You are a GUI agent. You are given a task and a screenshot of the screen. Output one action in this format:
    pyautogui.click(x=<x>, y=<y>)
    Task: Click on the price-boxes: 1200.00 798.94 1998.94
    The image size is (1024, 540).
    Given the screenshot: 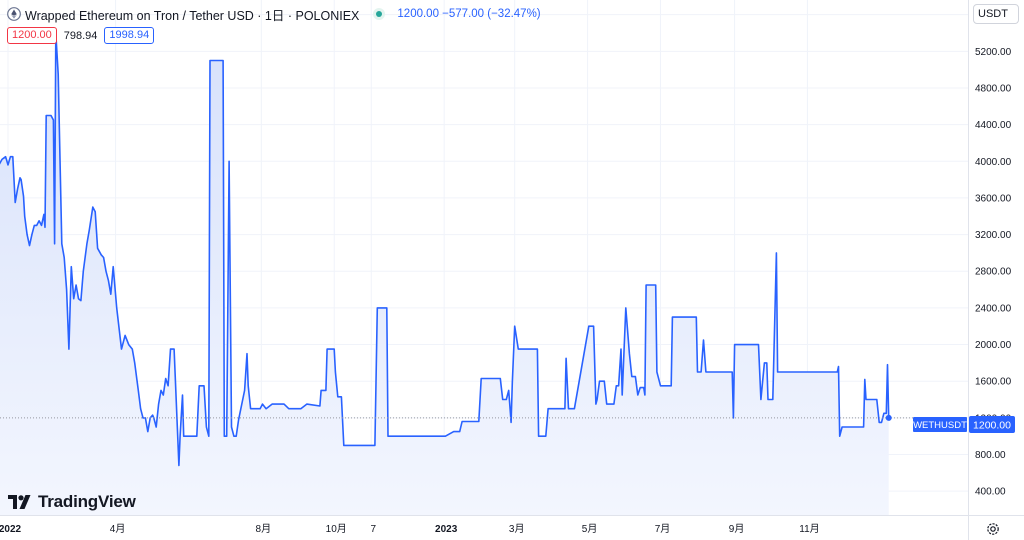 What is the action you would take?
    pyautogui.click(x=81, y=35)
    